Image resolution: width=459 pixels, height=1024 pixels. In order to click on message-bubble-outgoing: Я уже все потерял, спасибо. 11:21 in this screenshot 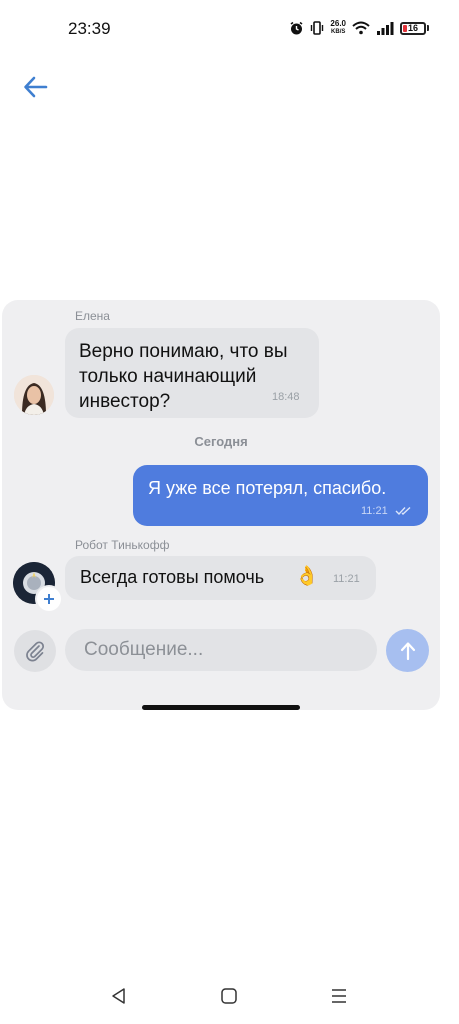, I will do `click(280, 495)`.